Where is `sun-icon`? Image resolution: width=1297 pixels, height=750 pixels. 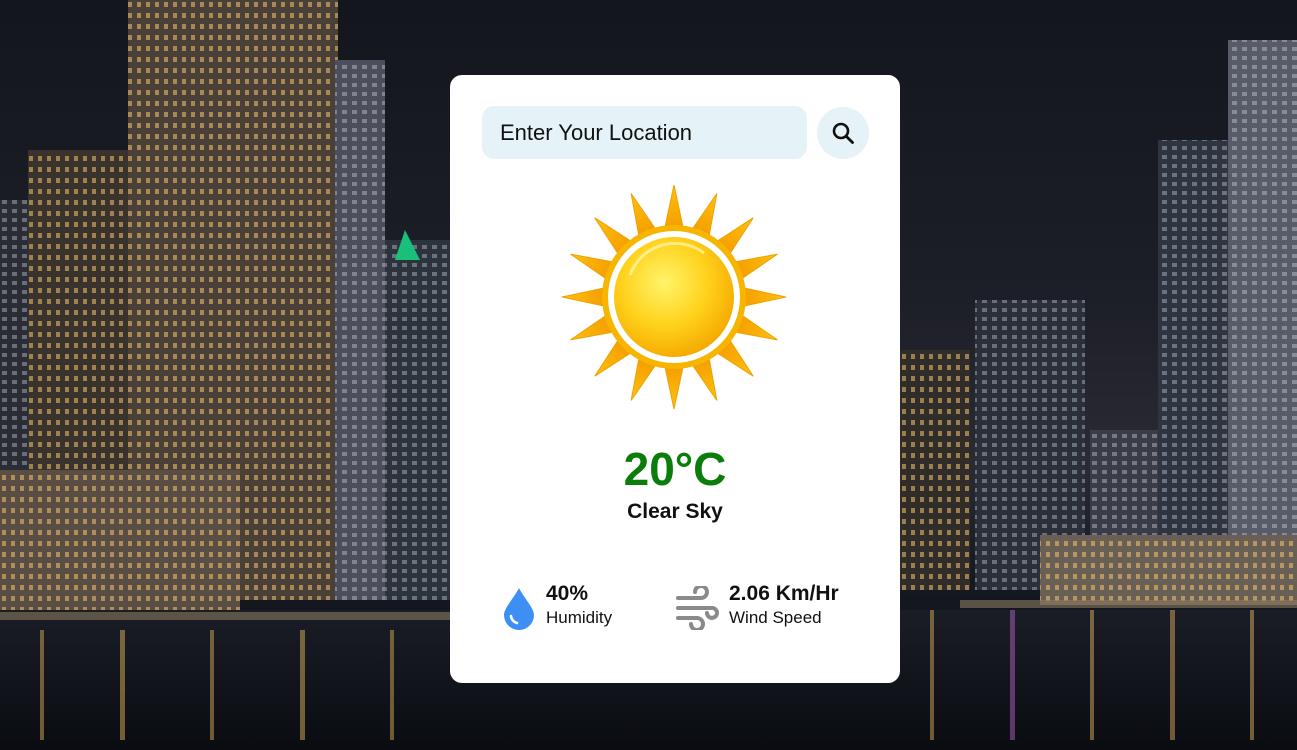 sun-icon is located at coordinates (674, 297).